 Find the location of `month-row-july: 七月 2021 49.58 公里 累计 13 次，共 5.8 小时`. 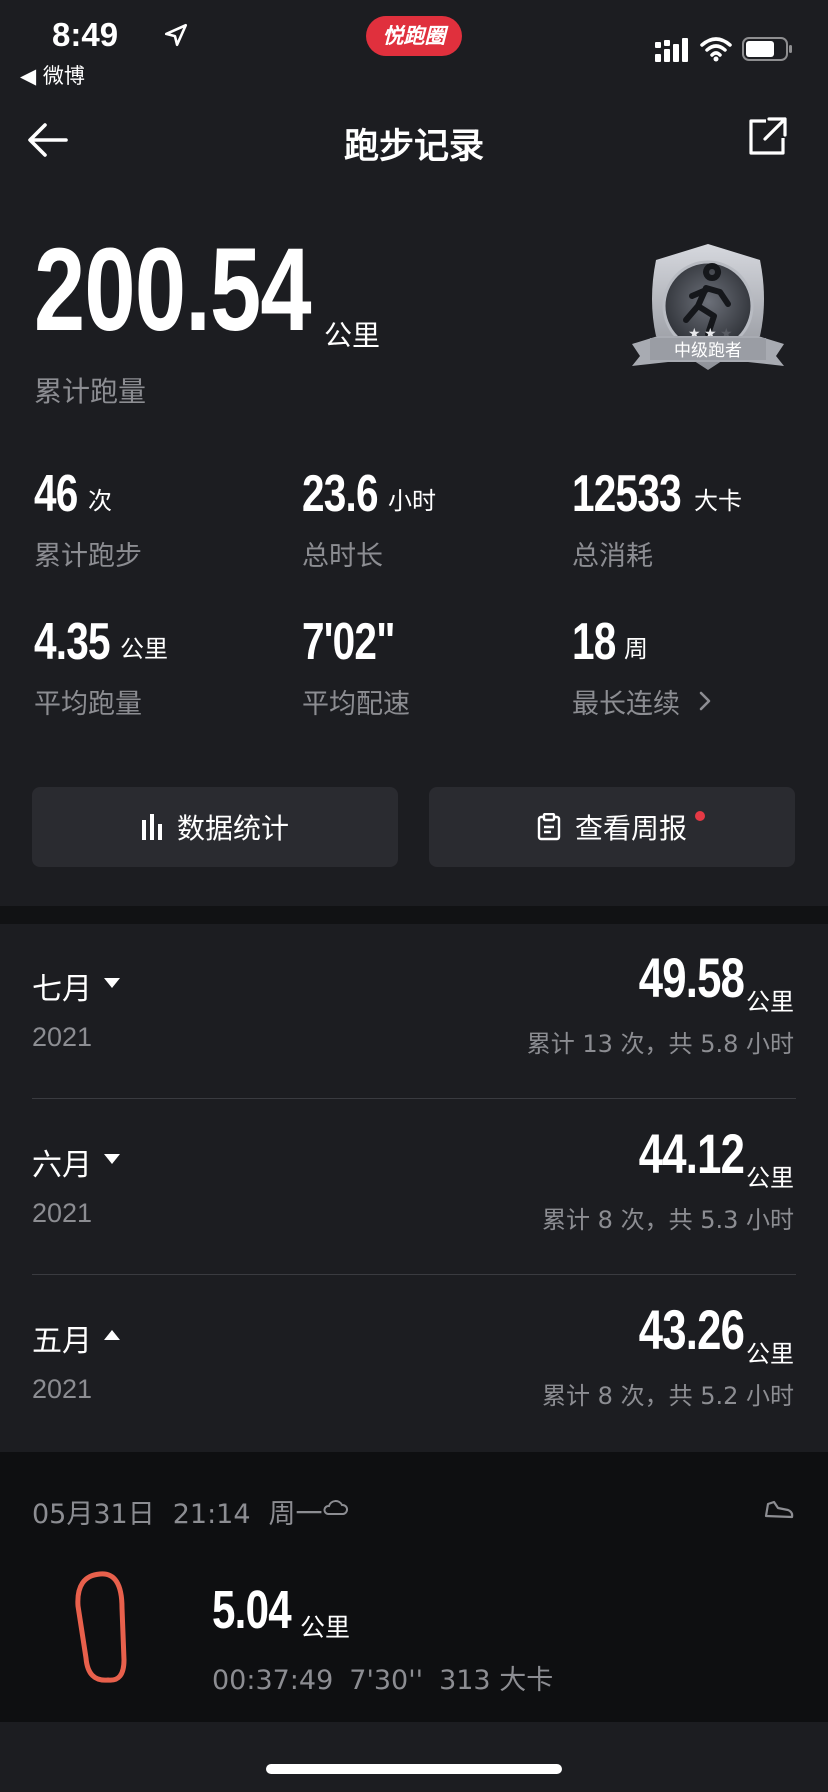

month-row-july: 七月 2021 49.58 公里 累计 13 次，共 5.8 小时 is located at coordinates (414, 1012).